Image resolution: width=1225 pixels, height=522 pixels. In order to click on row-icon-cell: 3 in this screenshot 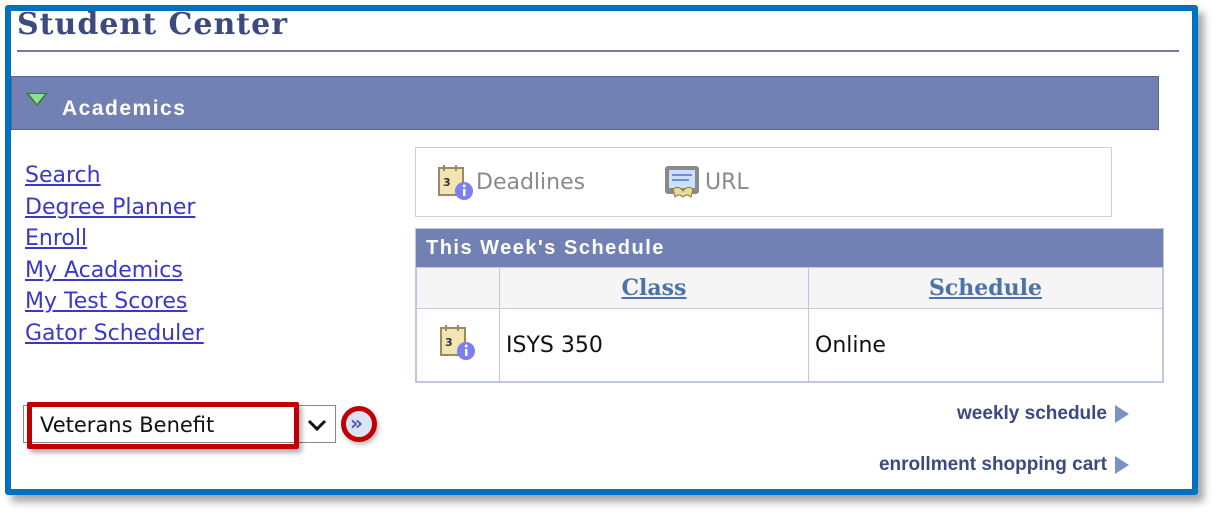, I will do `click(458, 345)`.